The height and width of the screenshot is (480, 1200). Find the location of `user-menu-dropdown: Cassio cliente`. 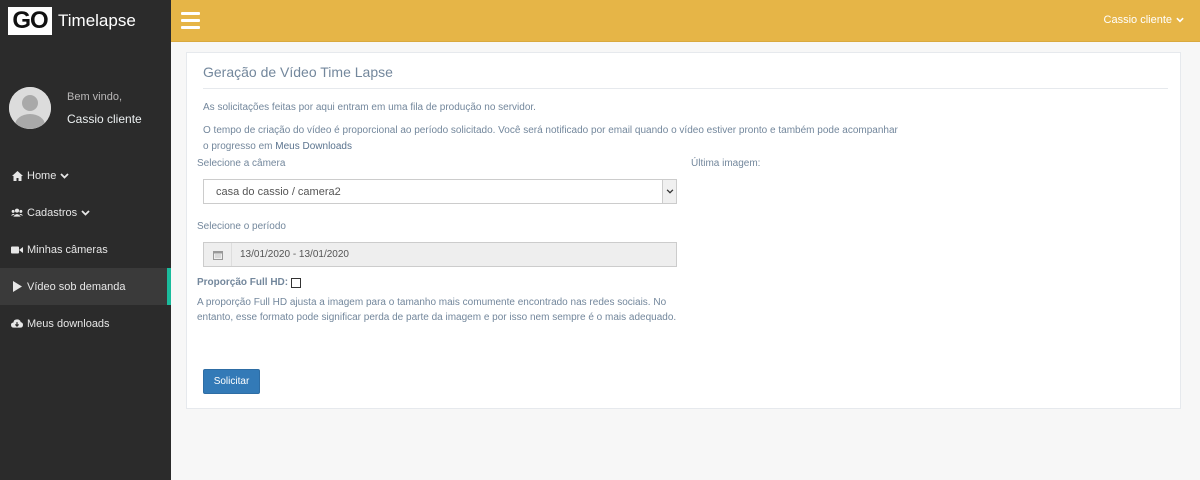

user-menu-dropdown: Cassio cliente is located at coordinates (1144, 20).